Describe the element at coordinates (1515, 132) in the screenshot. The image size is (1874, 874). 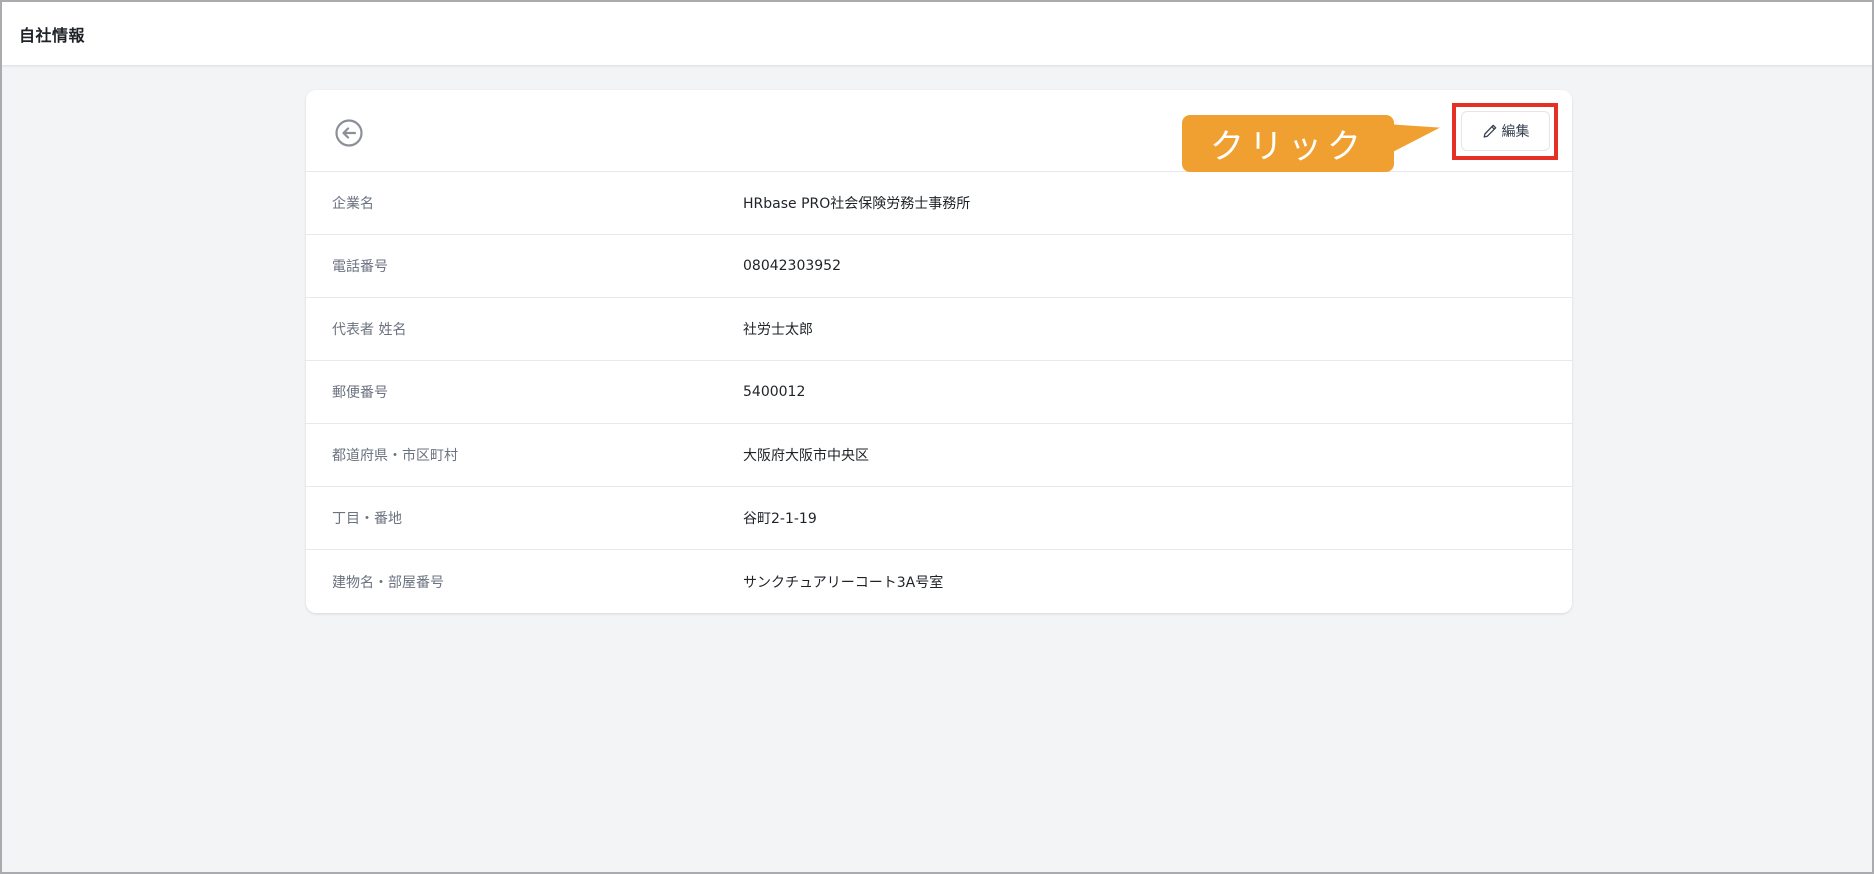
I see `edit-button-label: 編集` at that location.